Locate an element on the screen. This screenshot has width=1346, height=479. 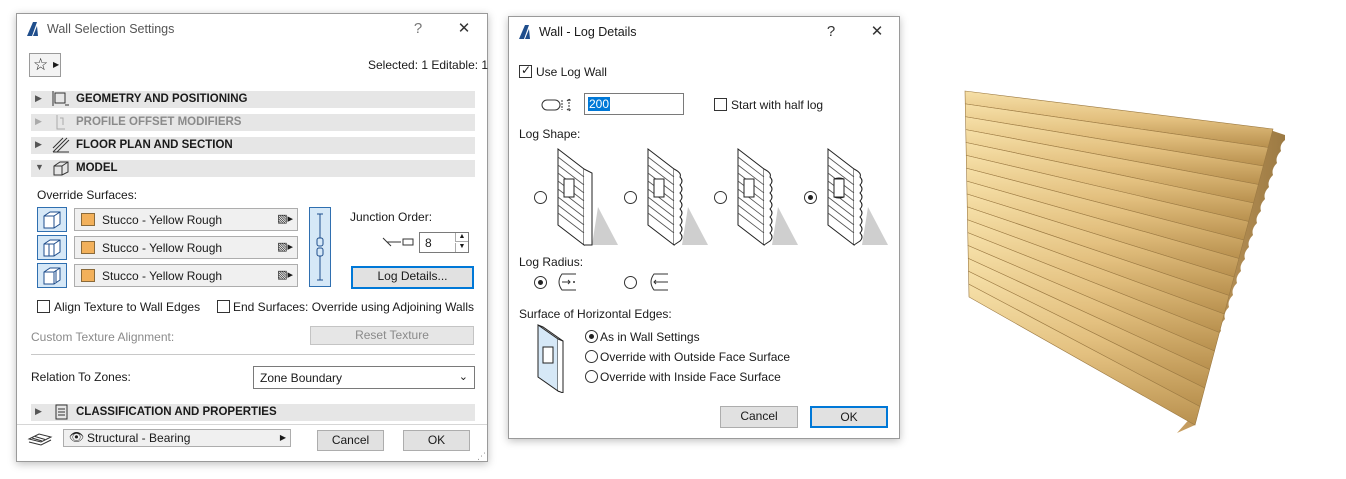
surface-edges-label: Surface of Horizontal Edges: is located at coordinates (595, 314).